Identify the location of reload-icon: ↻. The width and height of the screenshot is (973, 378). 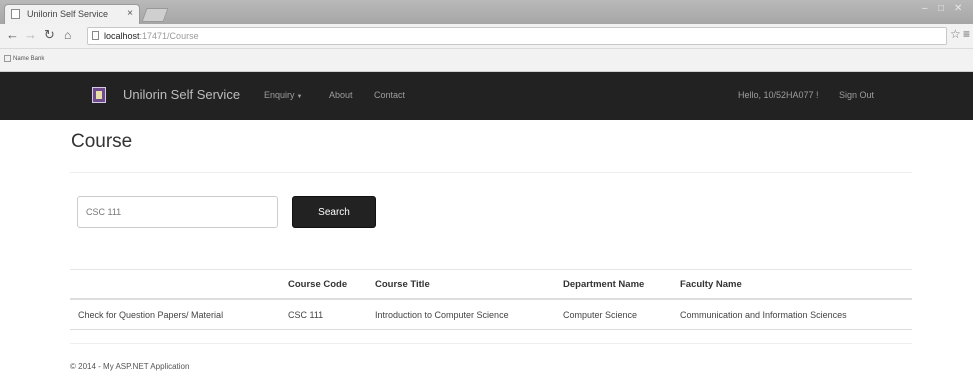
(49, 35).